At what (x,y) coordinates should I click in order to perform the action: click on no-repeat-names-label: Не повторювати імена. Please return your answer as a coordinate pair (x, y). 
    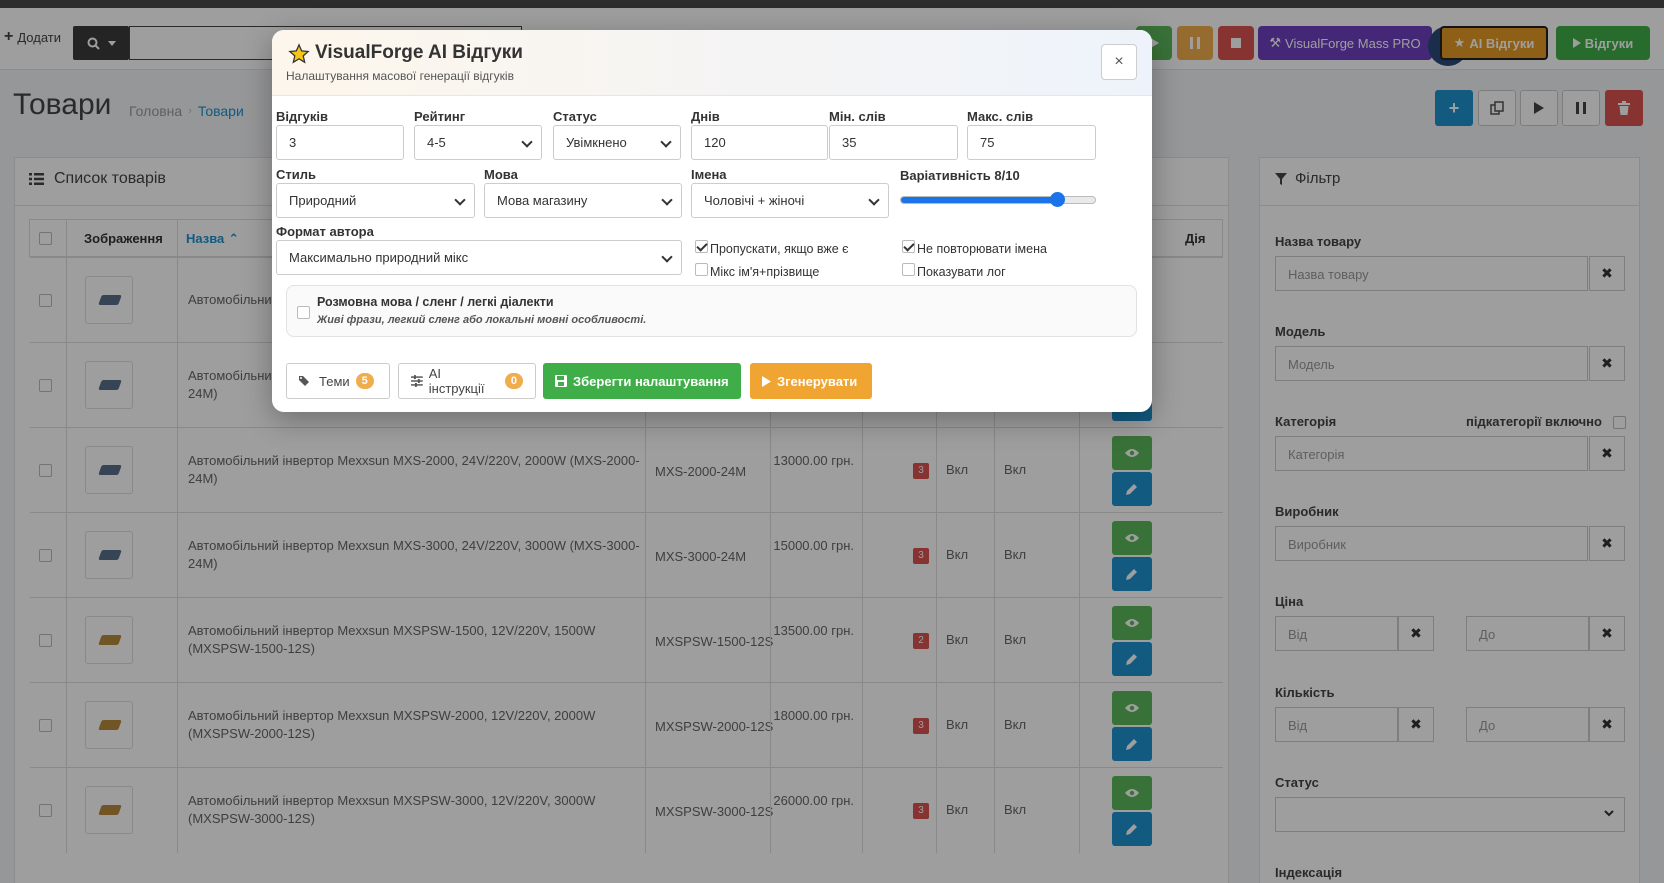
    Looking at the image, I should click on (982, 249).